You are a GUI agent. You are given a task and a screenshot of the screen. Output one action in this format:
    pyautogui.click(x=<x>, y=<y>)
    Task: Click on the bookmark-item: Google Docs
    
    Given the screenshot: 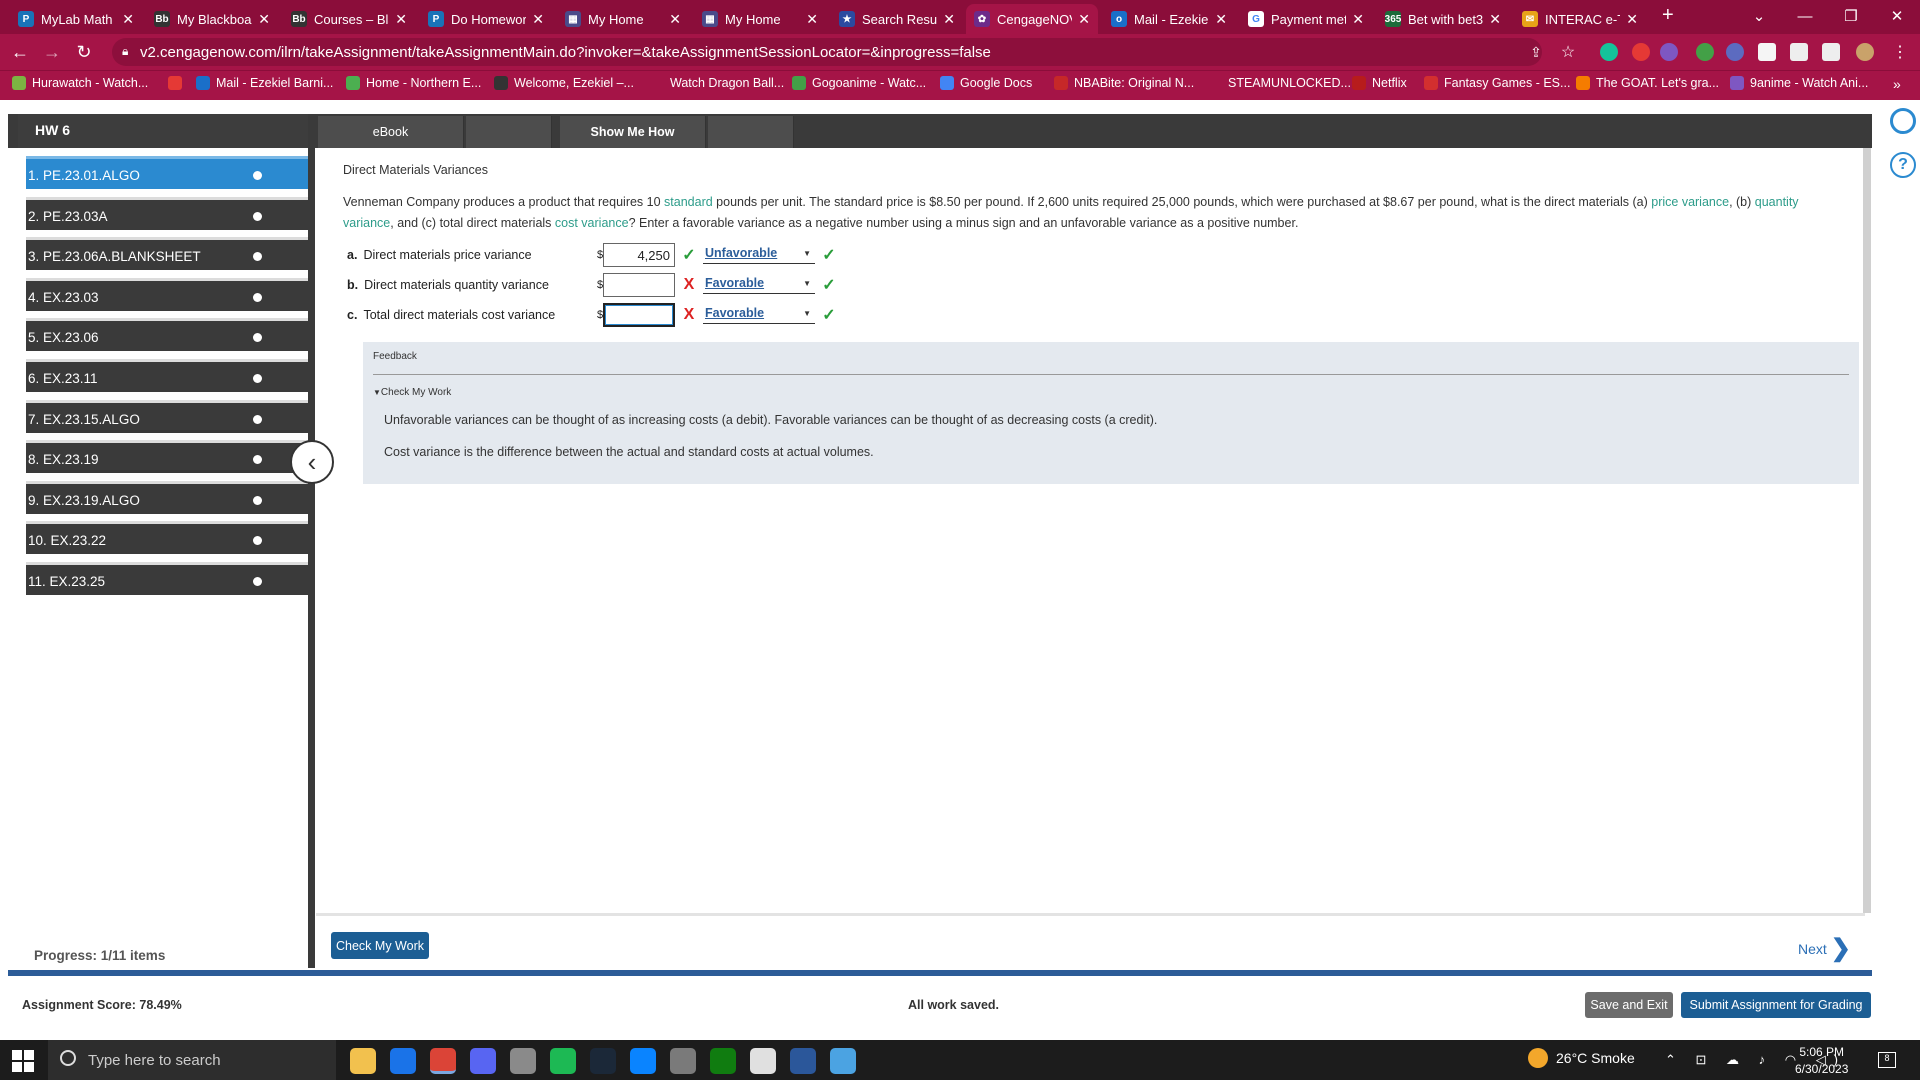 What is the action you would take?
    pyautogui.click(x=986, y=83)
    